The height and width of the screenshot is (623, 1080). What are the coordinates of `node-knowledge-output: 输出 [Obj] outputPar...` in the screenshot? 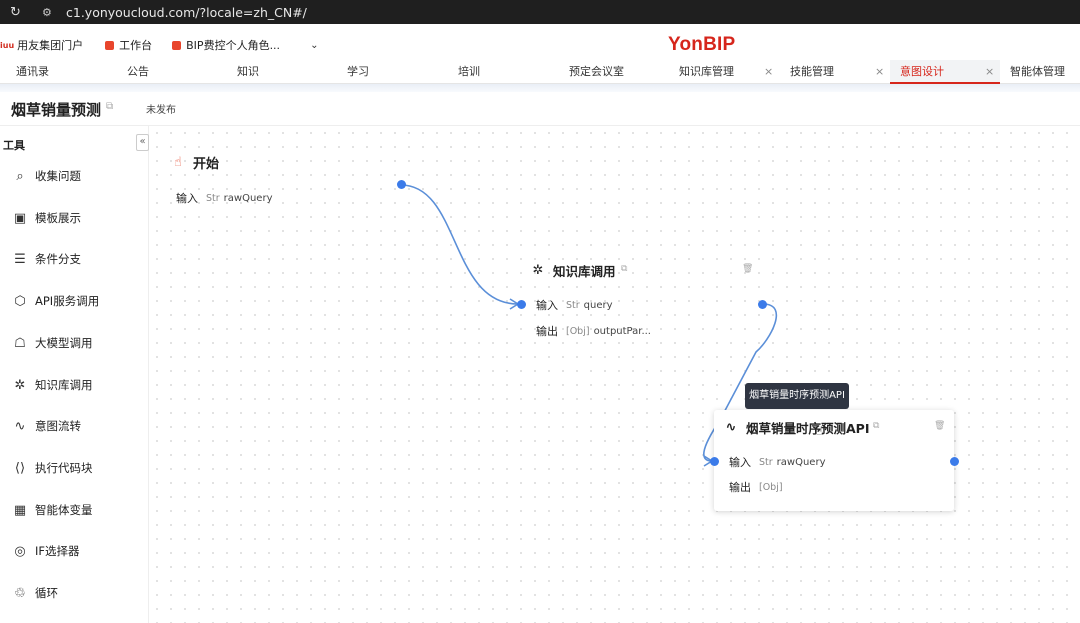 It's located at (593, 331).